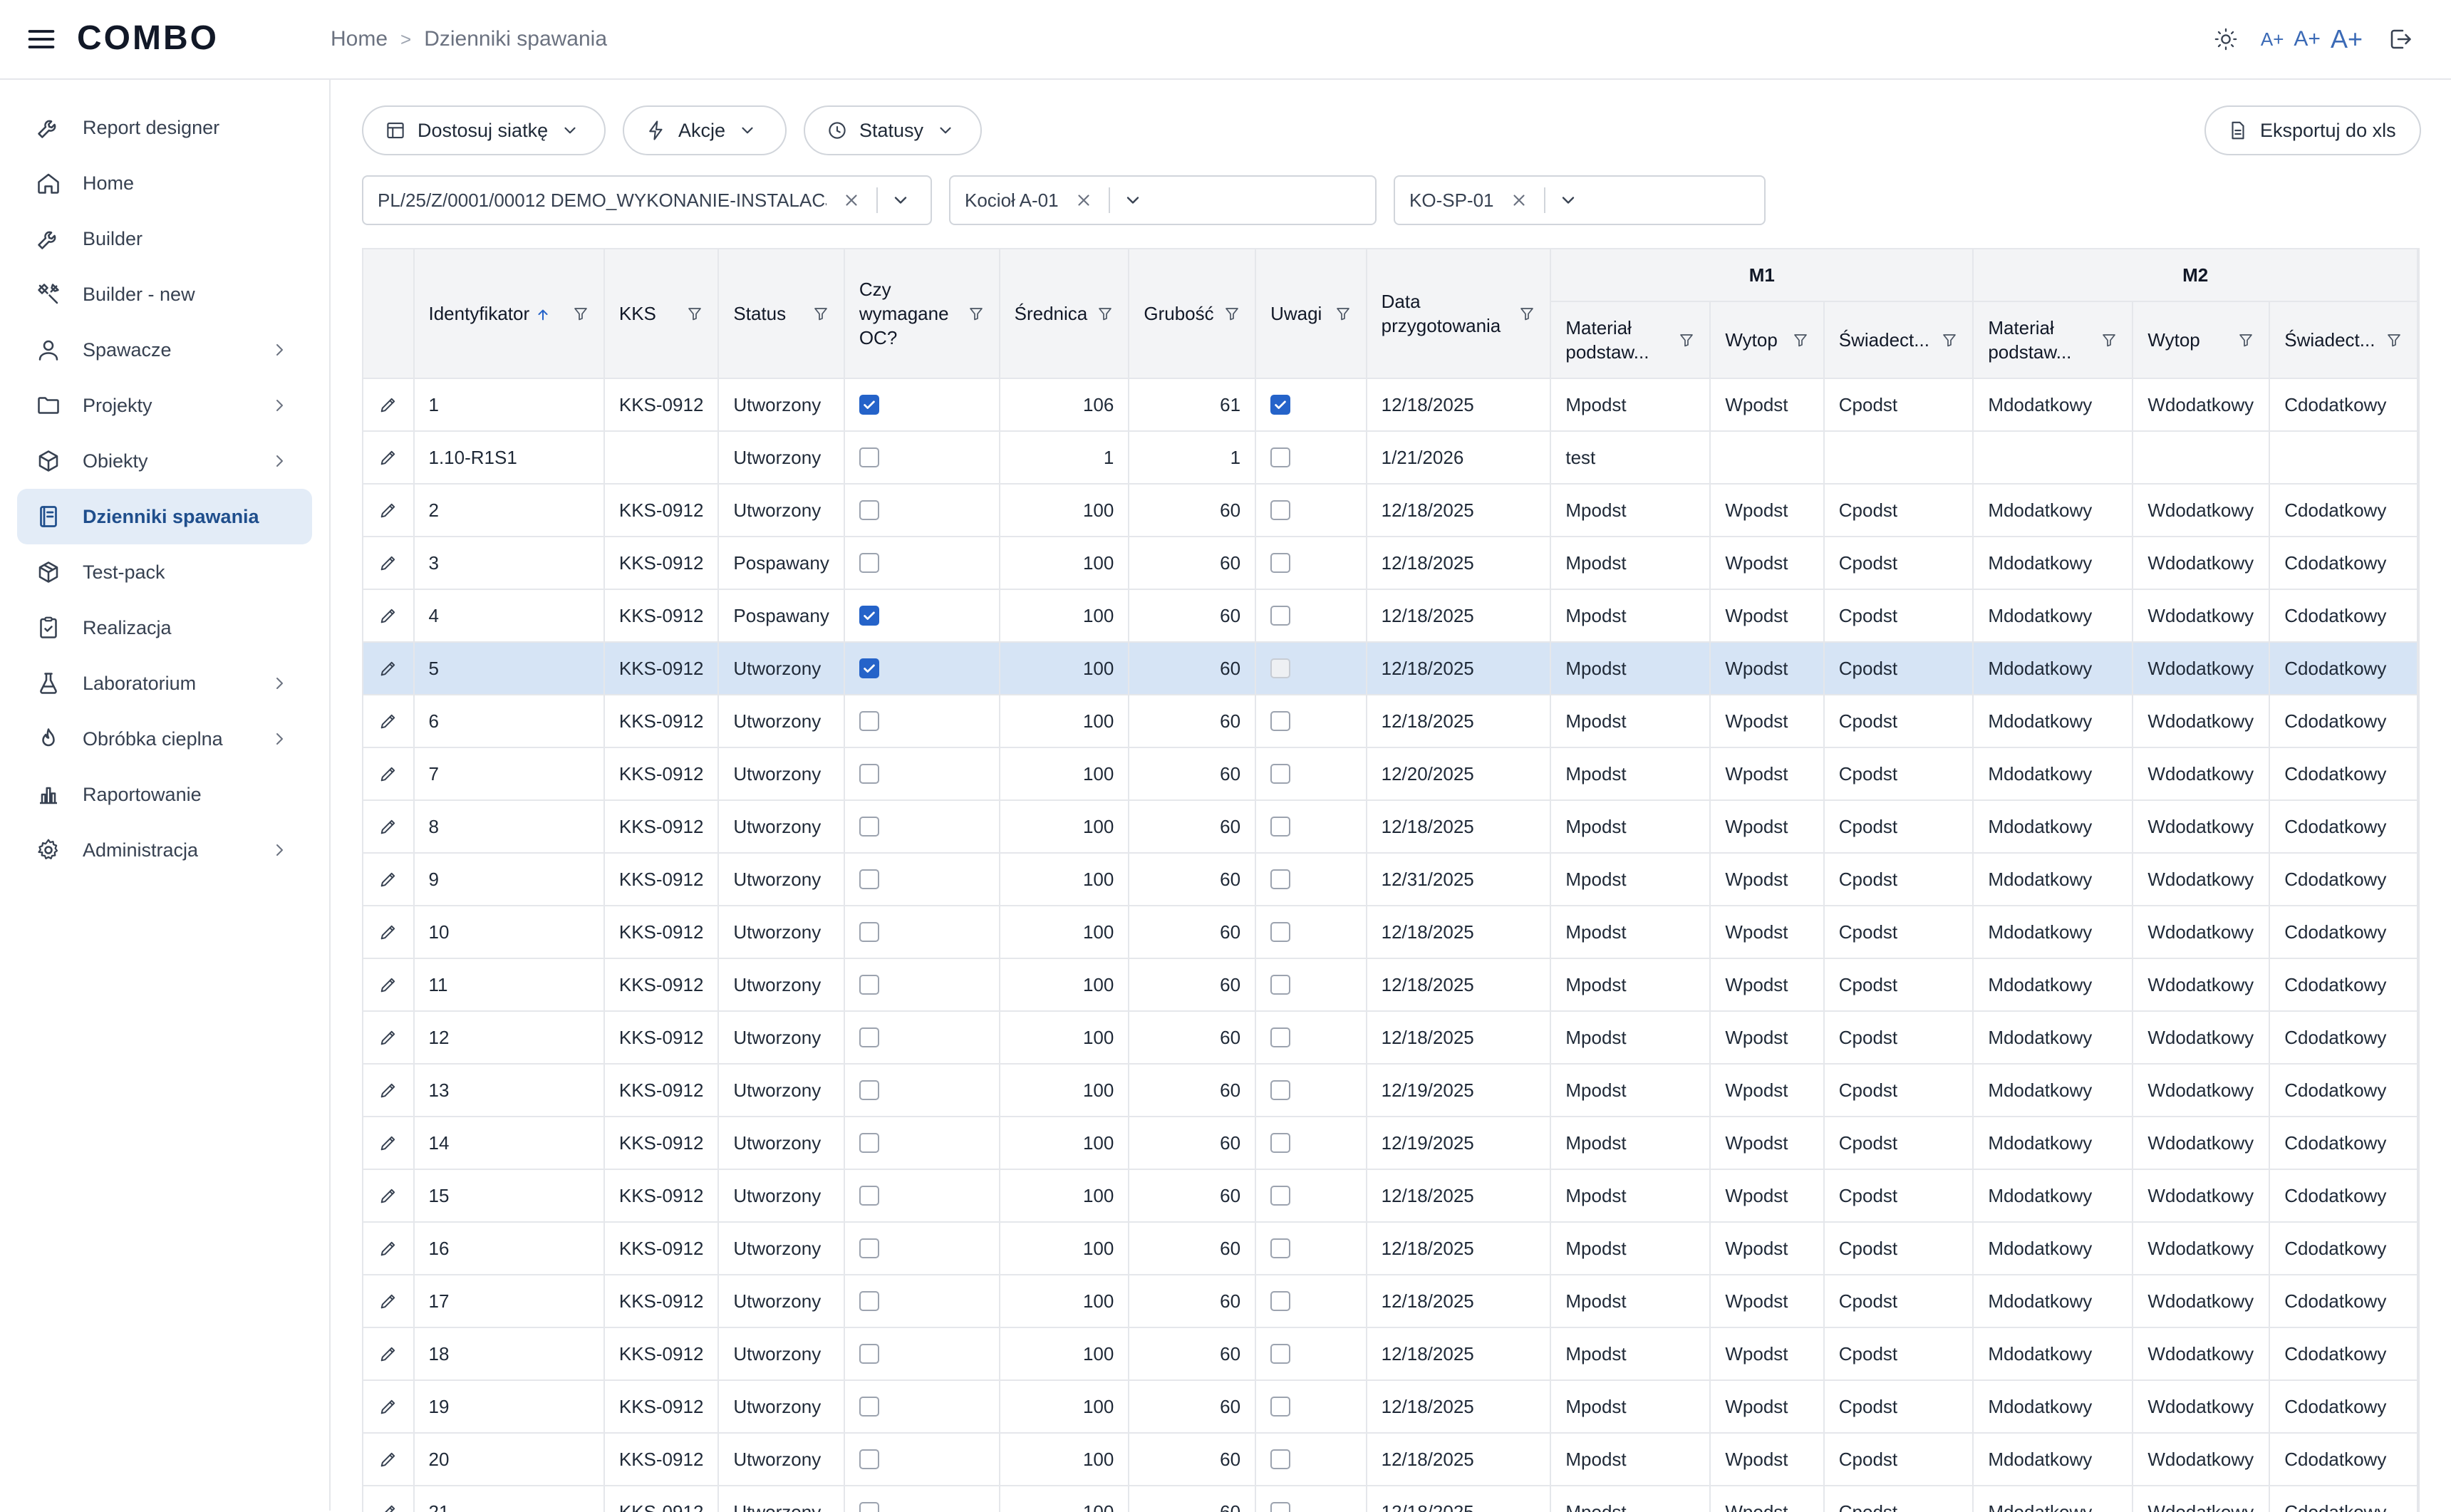 The width and height of the screenshot is (2451, 1512). Describe the element at coordinates (148, 38) in the screenshot. I see `app-logo: COMBO` at that location.